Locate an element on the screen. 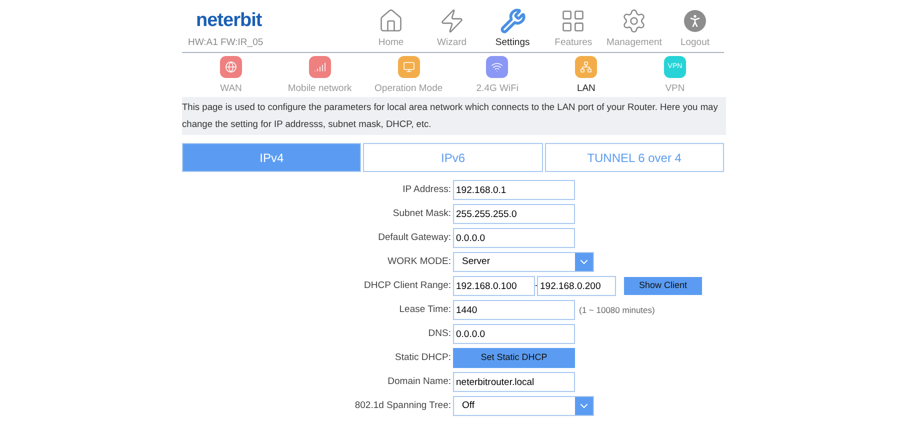  nav-item: Settings is located at coordinates (513, 29).